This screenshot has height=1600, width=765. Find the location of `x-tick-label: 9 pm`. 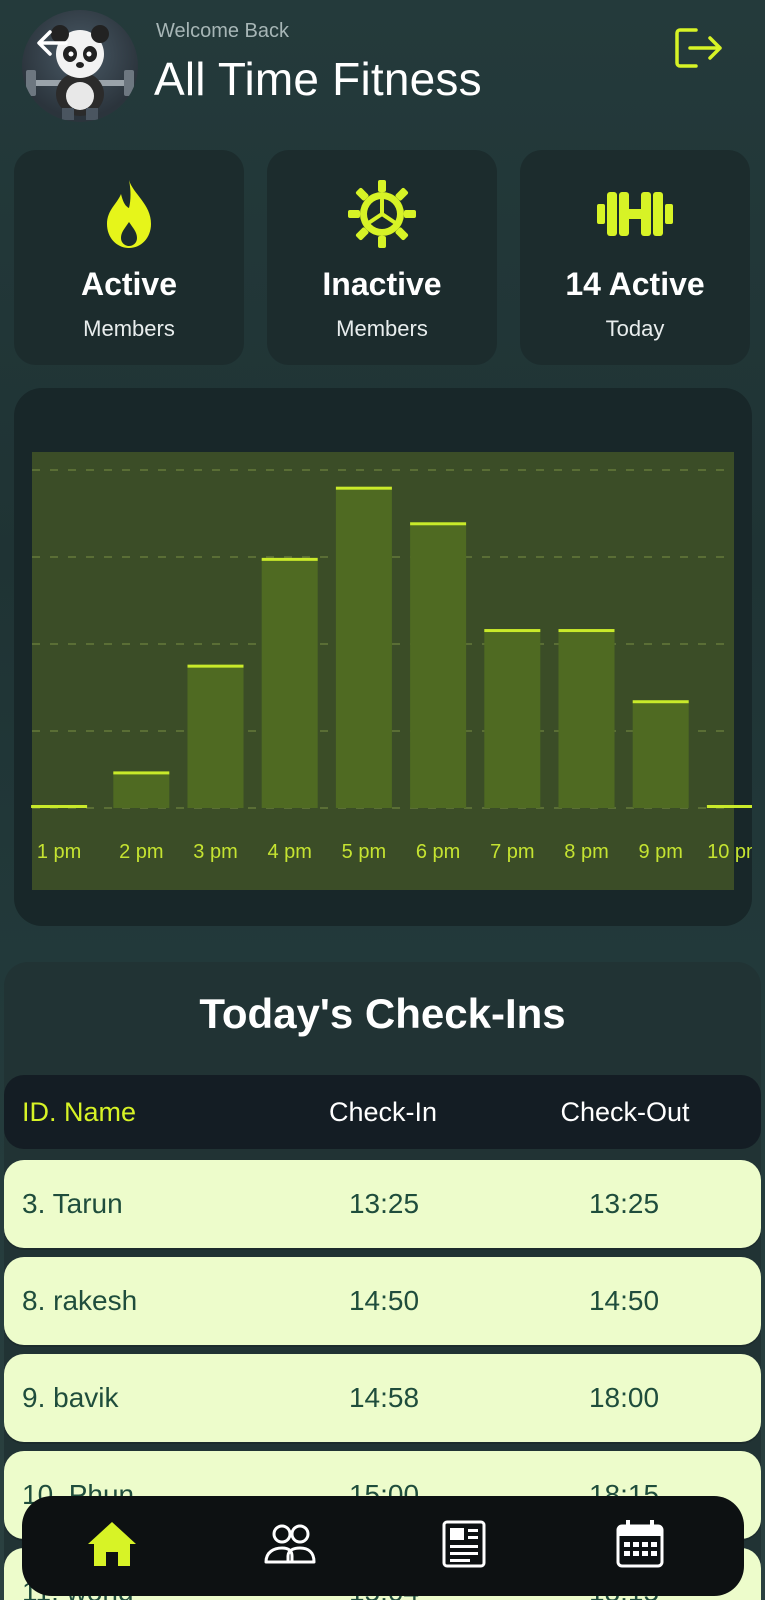

x-tick-label: 9 pm is located at coordinates (660, 852).